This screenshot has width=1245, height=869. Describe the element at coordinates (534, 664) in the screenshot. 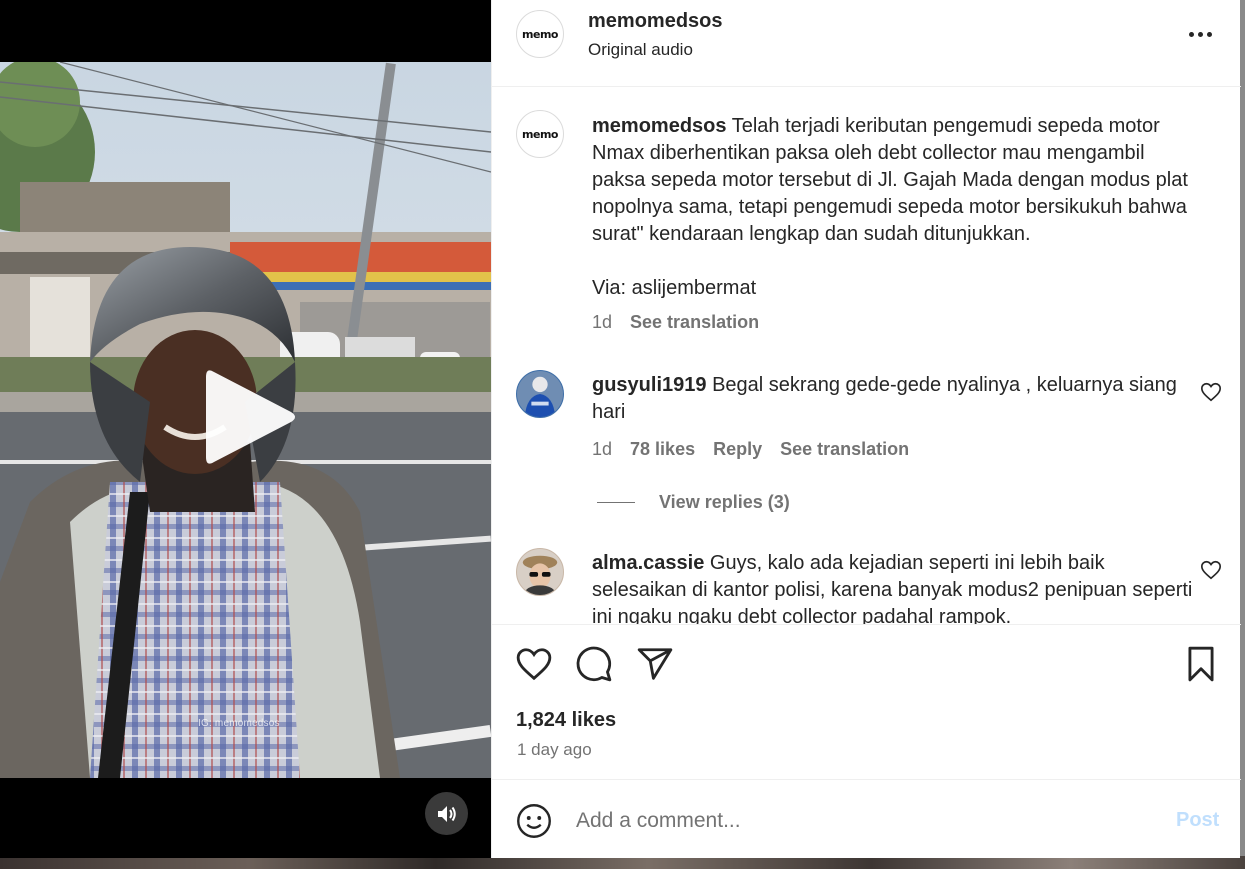

I see `heart-icon` at that location.